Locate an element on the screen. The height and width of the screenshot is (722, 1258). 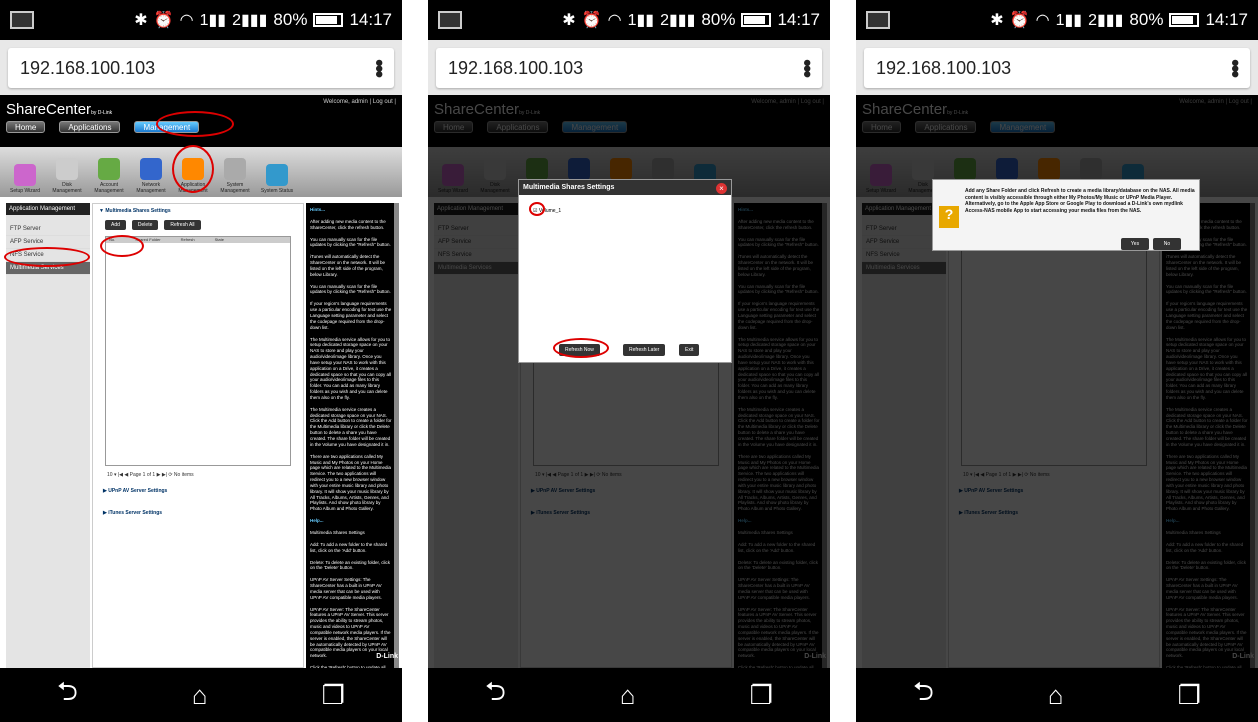
delete-button: Delete is located at coordinates (145, 225).